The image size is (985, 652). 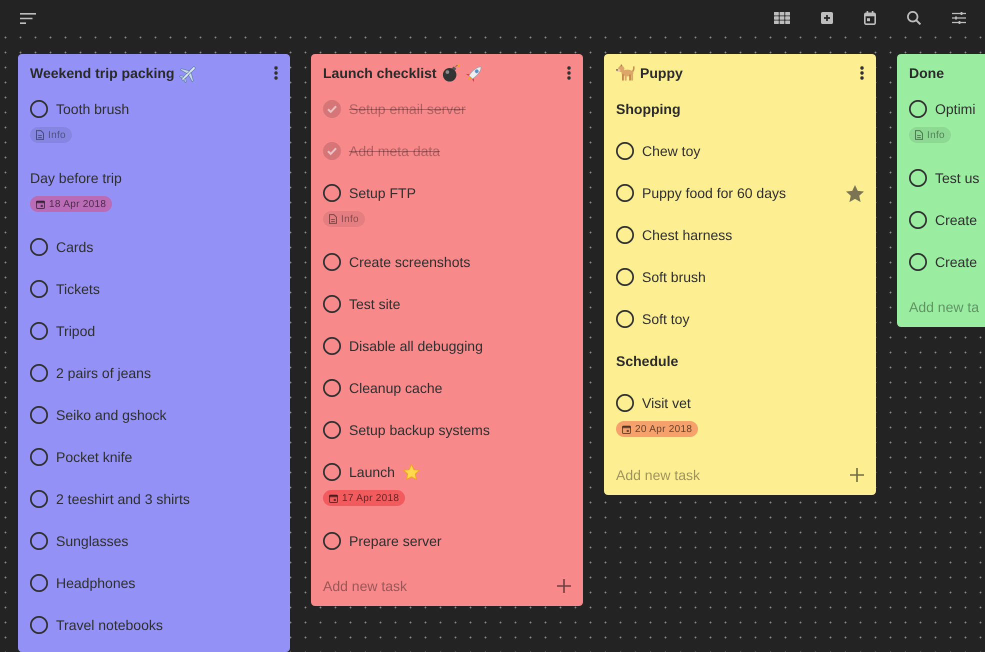 I want to click on task-text: 2 teeshirt and 3 shirts, so click(x=123, y=499).